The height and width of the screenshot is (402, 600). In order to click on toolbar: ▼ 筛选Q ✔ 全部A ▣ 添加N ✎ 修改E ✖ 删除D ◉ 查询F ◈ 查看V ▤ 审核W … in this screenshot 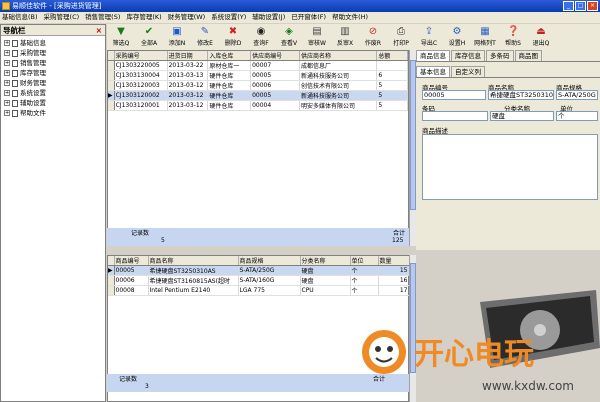, I will do `click(353, 37)`.